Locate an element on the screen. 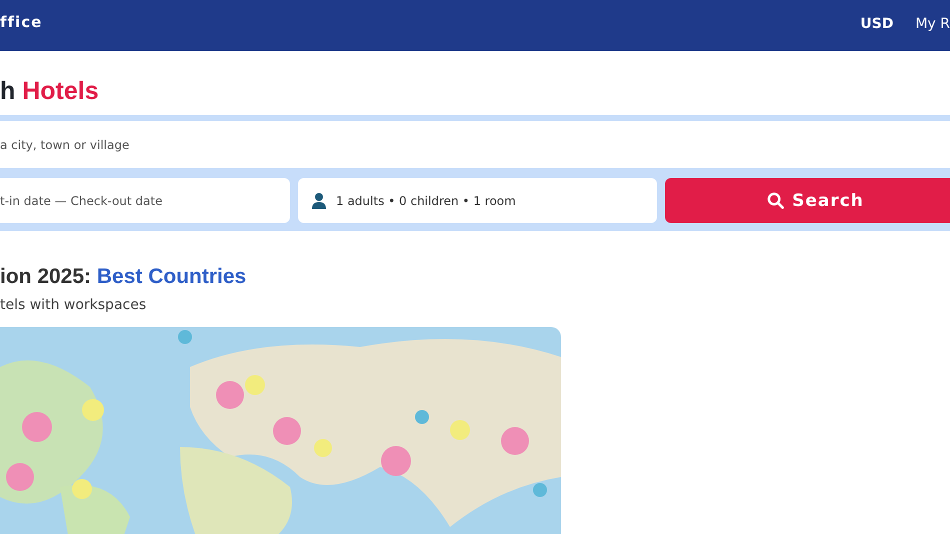  currency-link: USD is located at coordinates (877, 24).